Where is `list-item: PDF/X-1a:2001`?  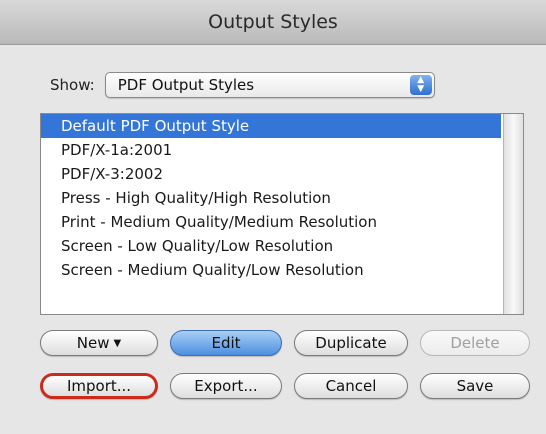 list-item: PDF/X-1a:2001 is located at coordinates (271, 150).